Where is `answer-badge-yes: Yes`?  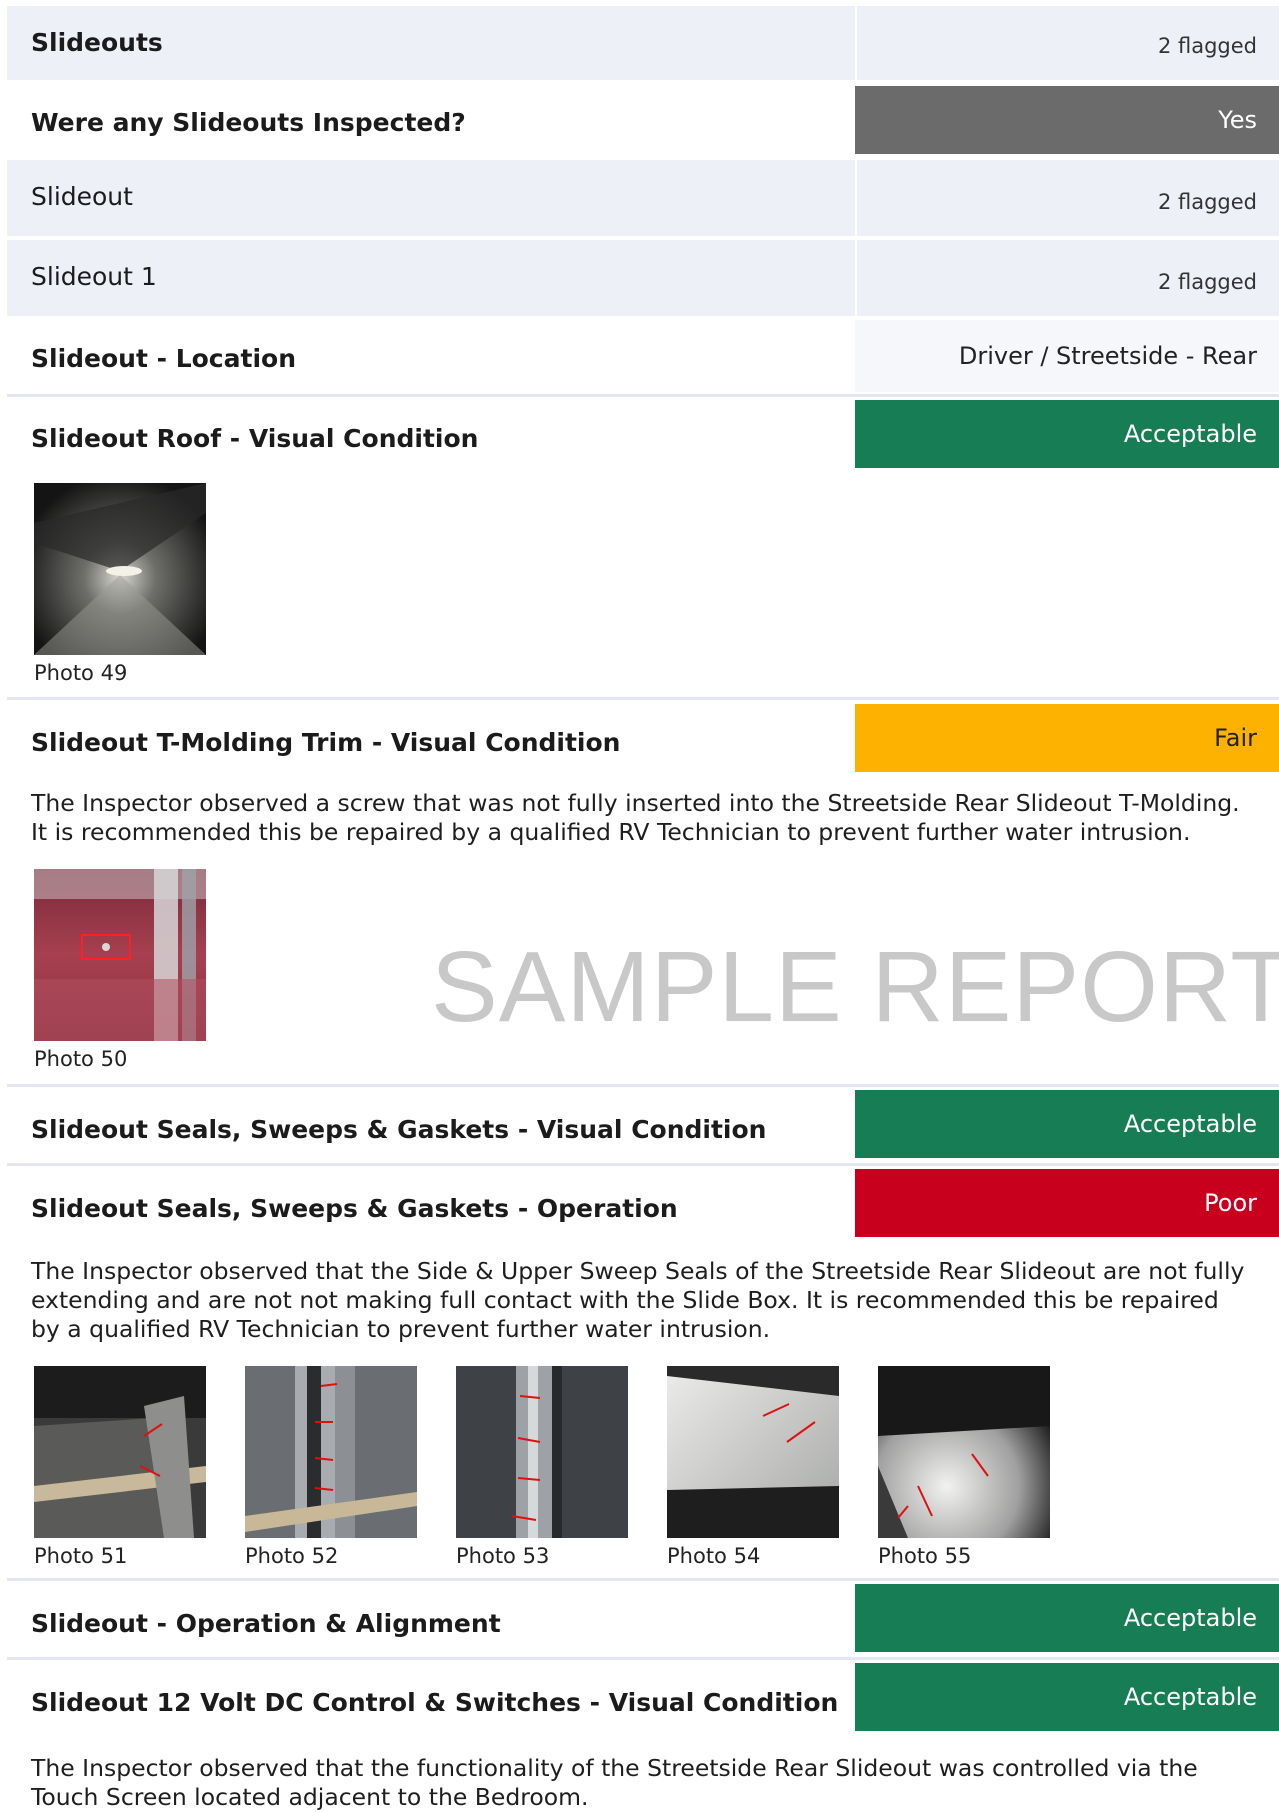
answer-badge-yes: Yes is located at coordinates (1067, 120).